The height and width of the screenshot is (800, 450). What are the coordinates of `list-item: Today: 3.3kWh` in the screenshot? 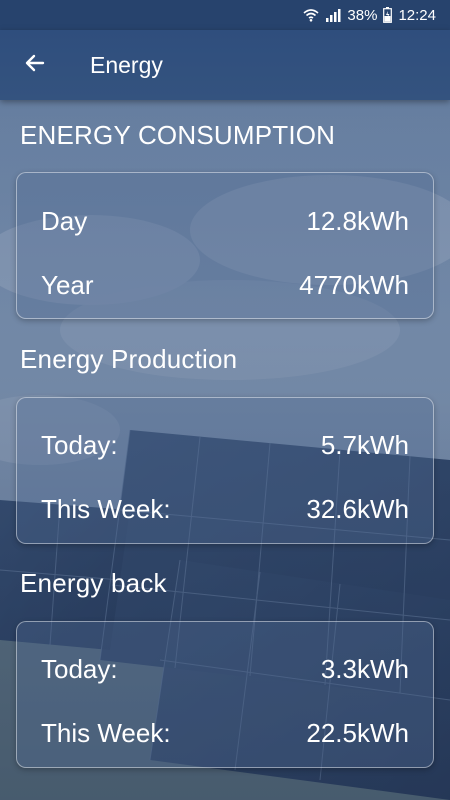 It's located at (225, 669).